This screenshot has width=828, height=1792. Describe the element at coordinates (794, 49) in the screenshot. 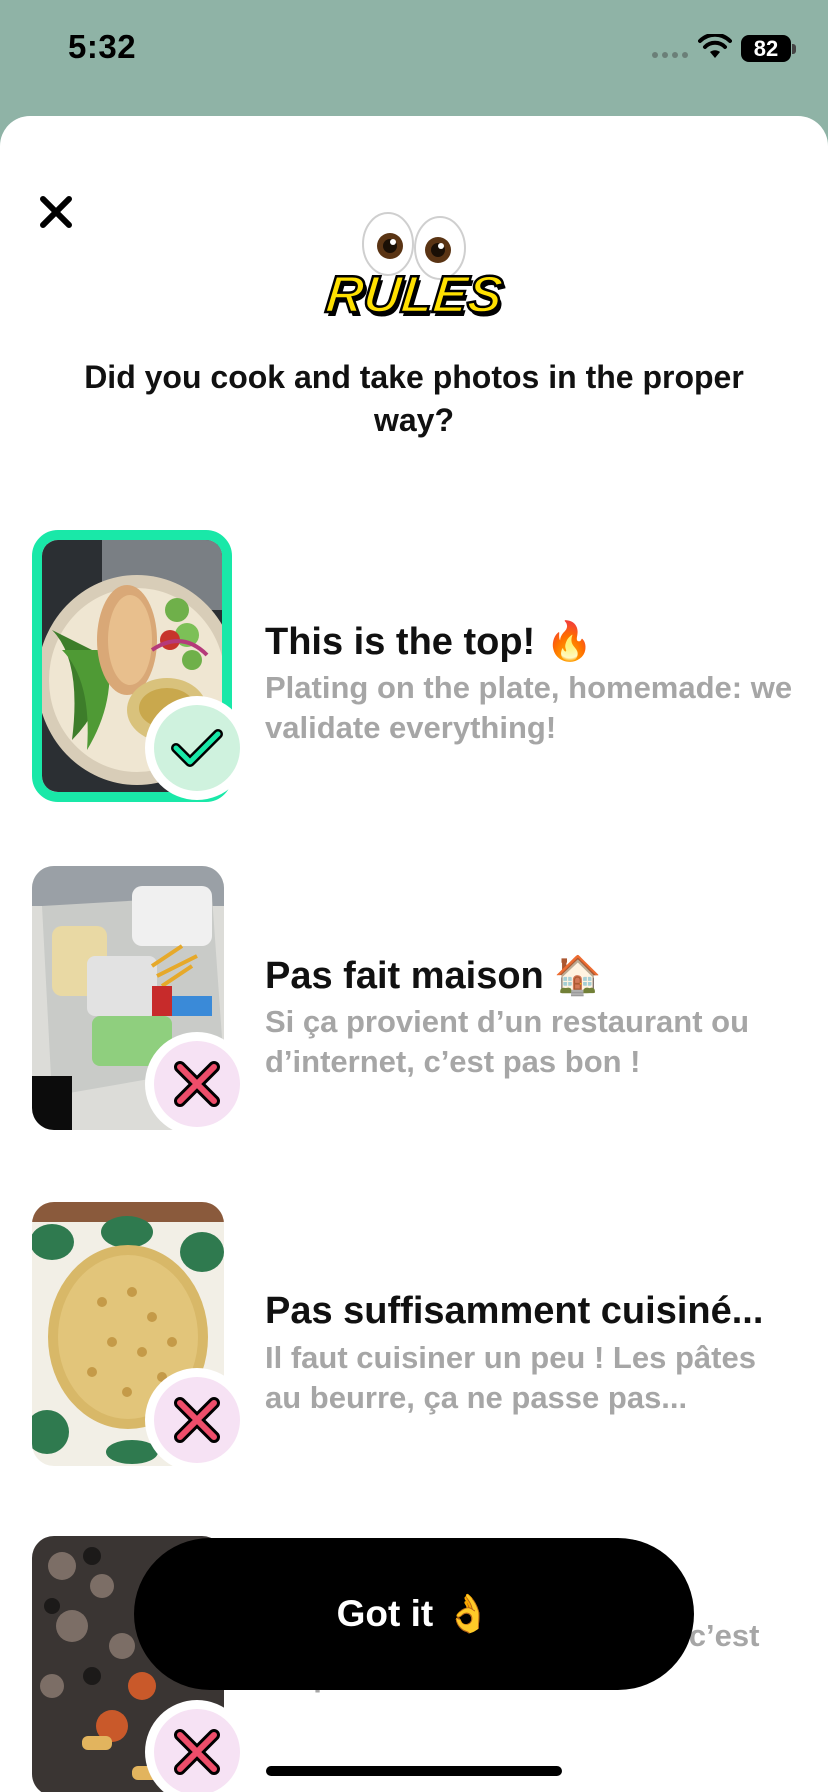

I see `battery-cap` at that location.